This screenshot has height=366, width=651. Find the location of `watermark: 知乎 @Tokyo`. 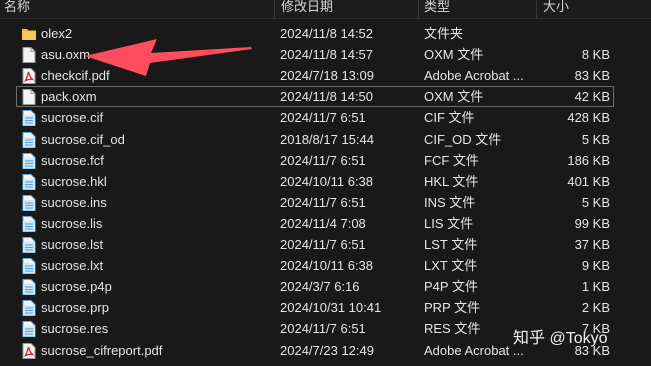

watermark: 知乎 @Tokyo is located at coordinates (560, 338).